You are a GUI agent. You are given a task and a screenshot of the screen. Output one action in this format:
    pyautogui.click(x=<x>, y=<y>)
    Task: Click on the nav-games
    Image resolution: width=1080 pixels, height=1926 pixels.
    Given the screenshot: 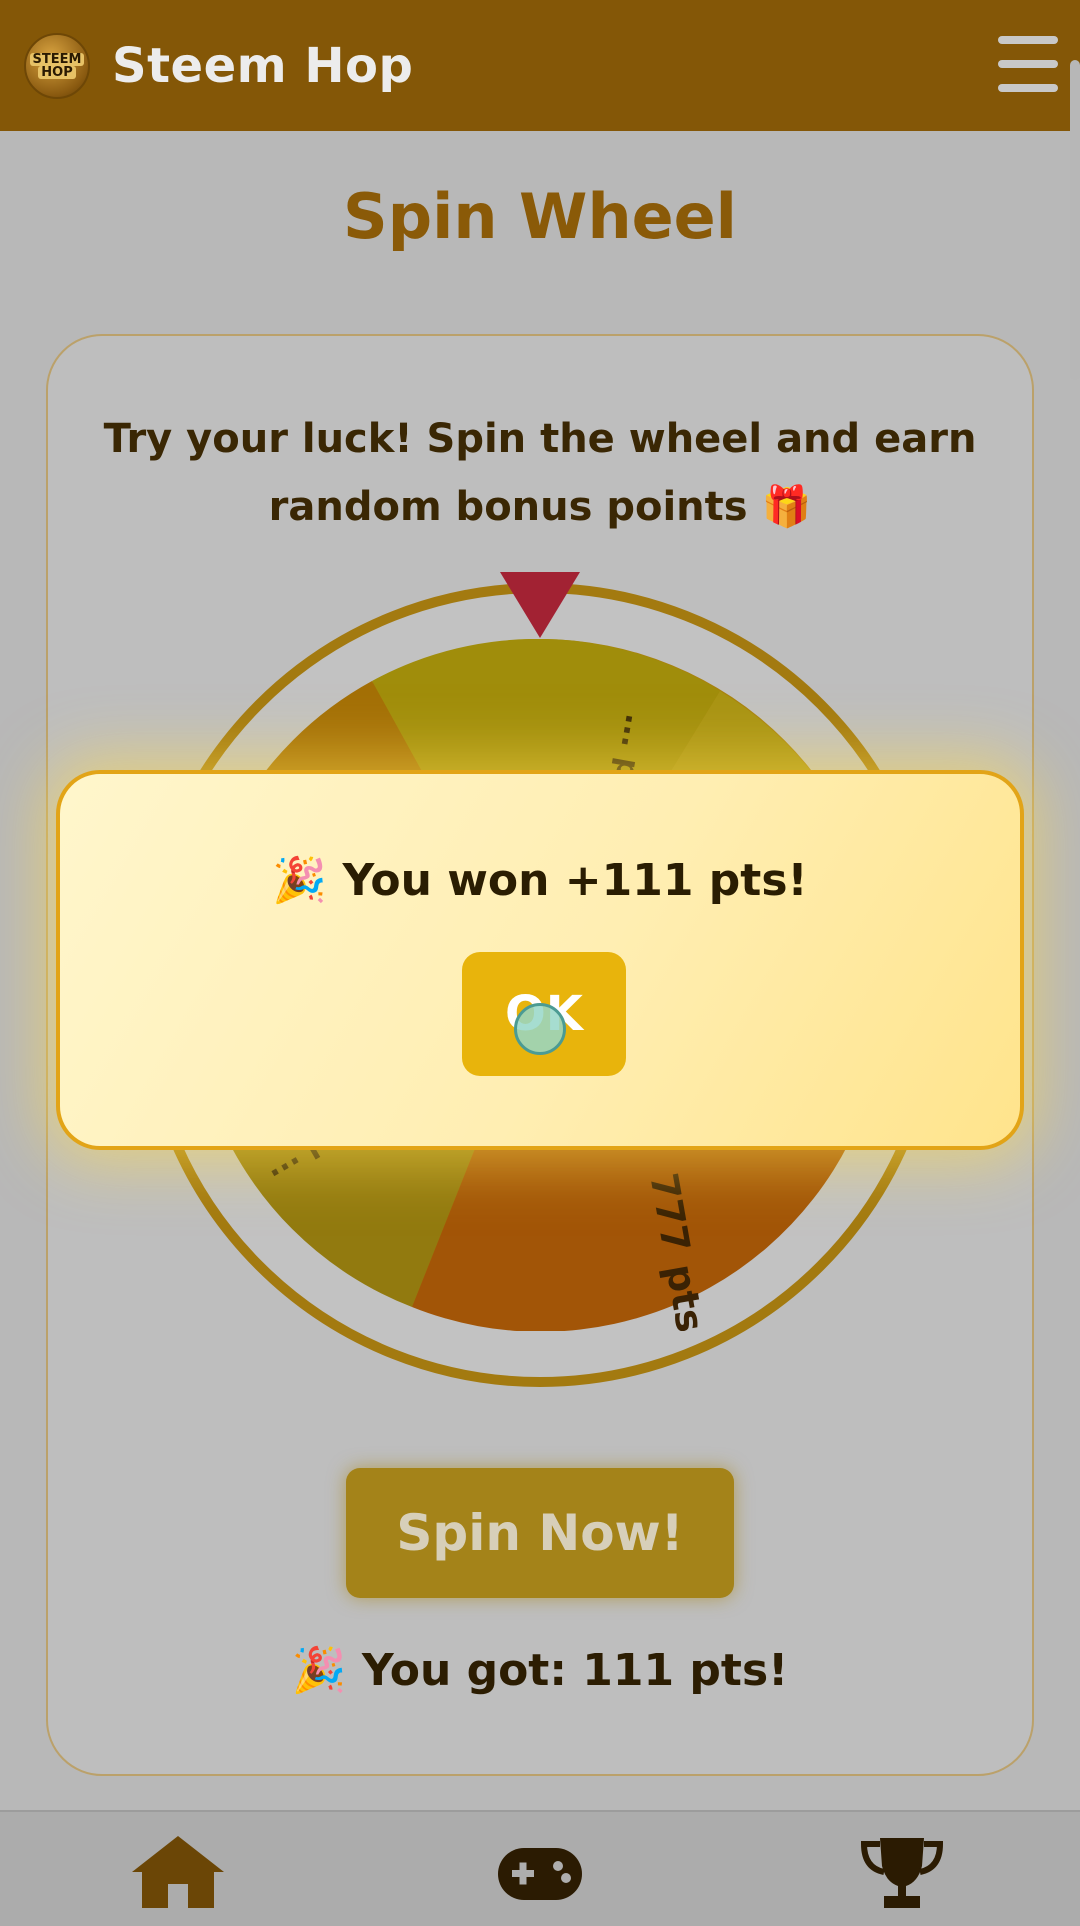 What is the action you would take?
    pyautogui.click(x=540, y=1872)
    